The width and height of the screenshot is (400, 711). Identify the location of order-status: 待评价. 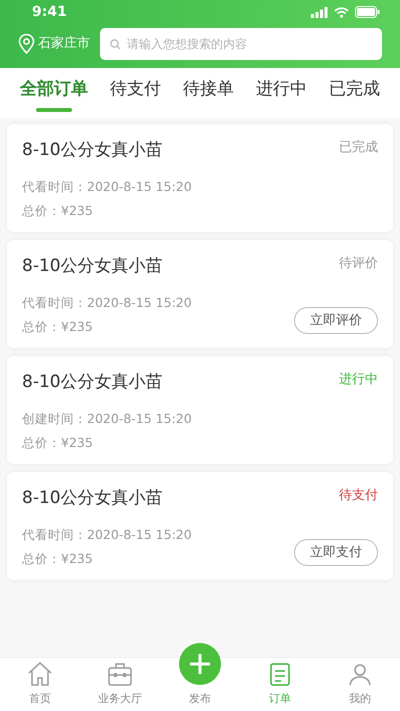
(358, 264).